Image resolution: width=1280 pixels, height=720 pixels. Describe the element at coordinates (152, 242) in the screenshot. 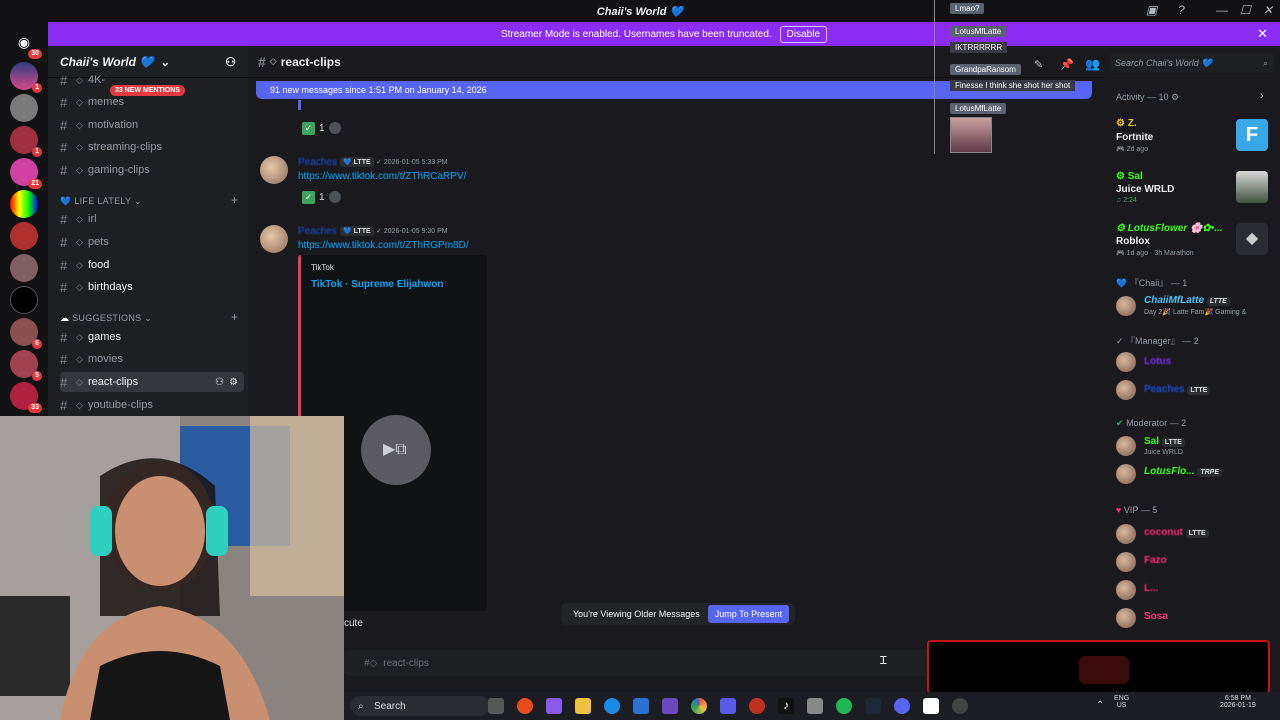

I see `channel-item: # ◇ pets` at that location.